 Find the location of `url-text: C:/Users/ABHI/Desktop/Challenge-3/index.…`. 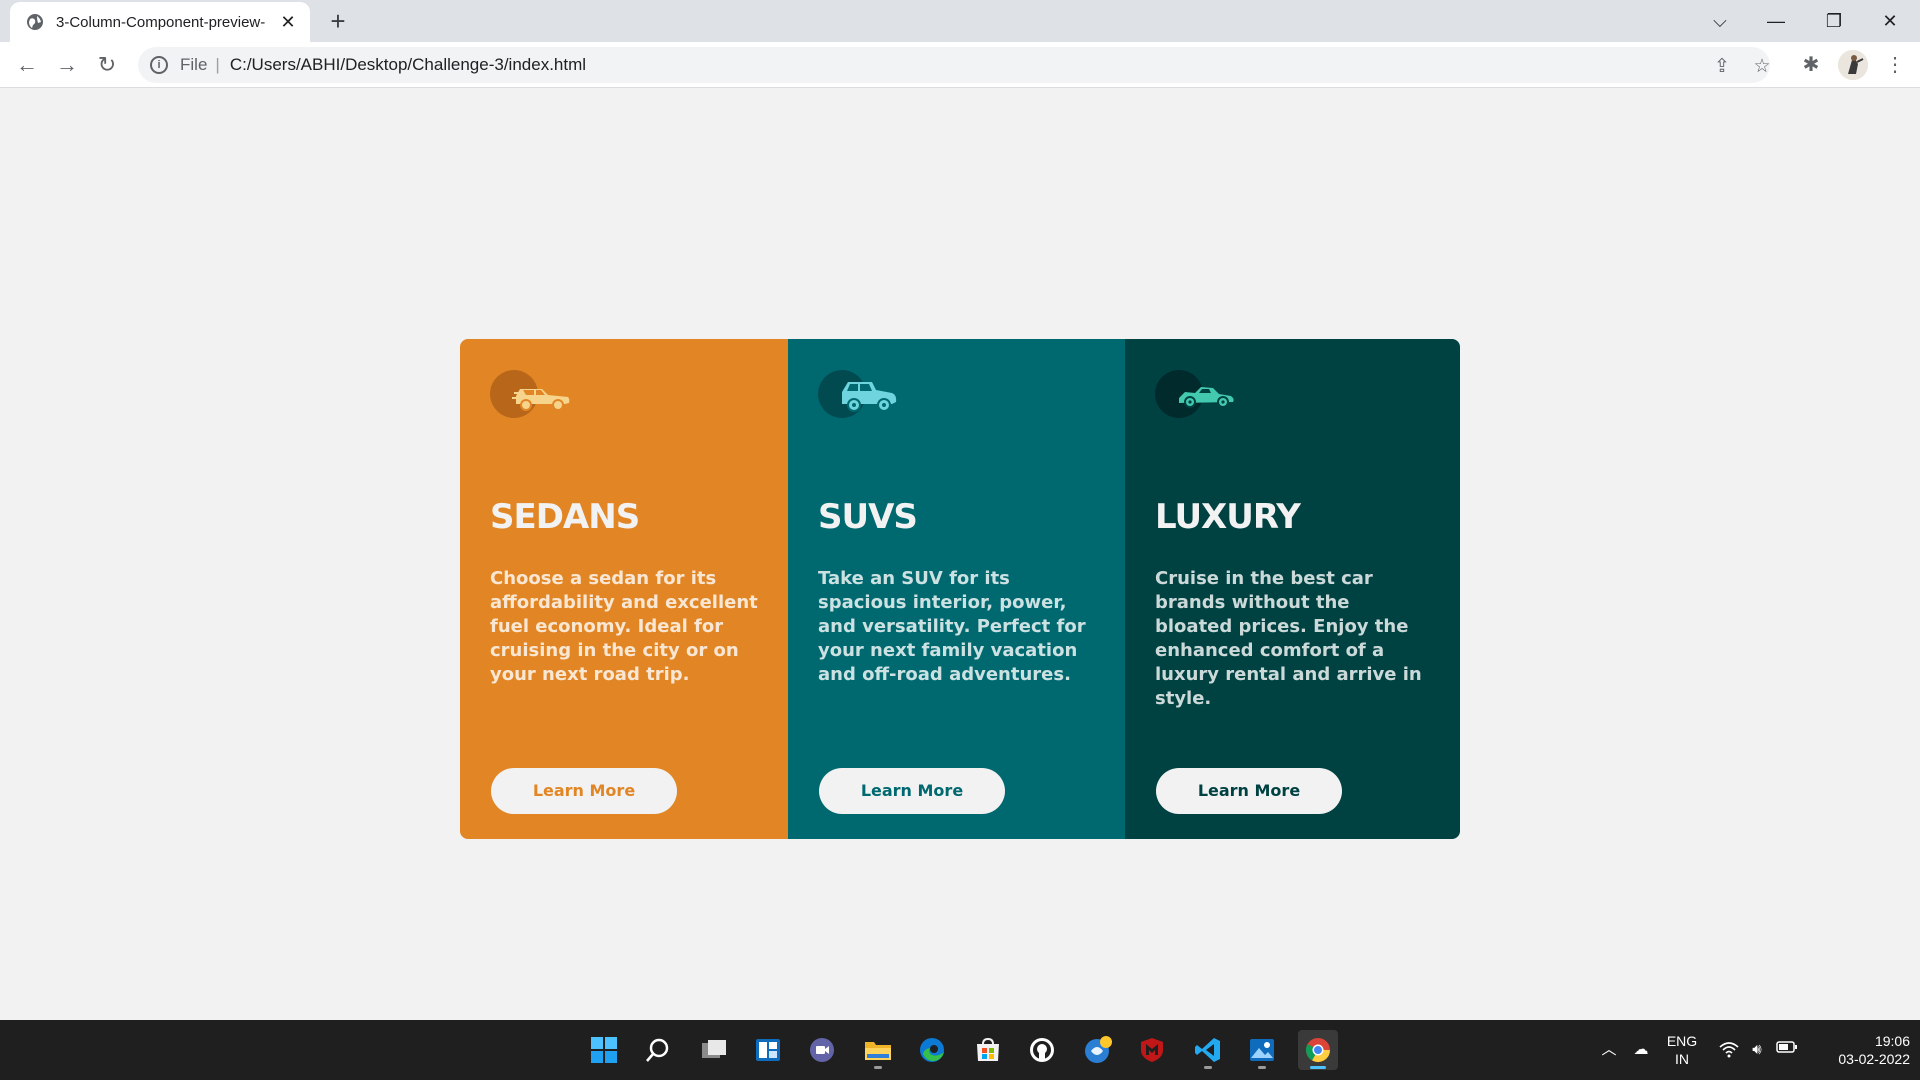

url-text: C:/Users/ABHI/Desktop/Challenge-3/index.… is located at coordinates (408, 65).